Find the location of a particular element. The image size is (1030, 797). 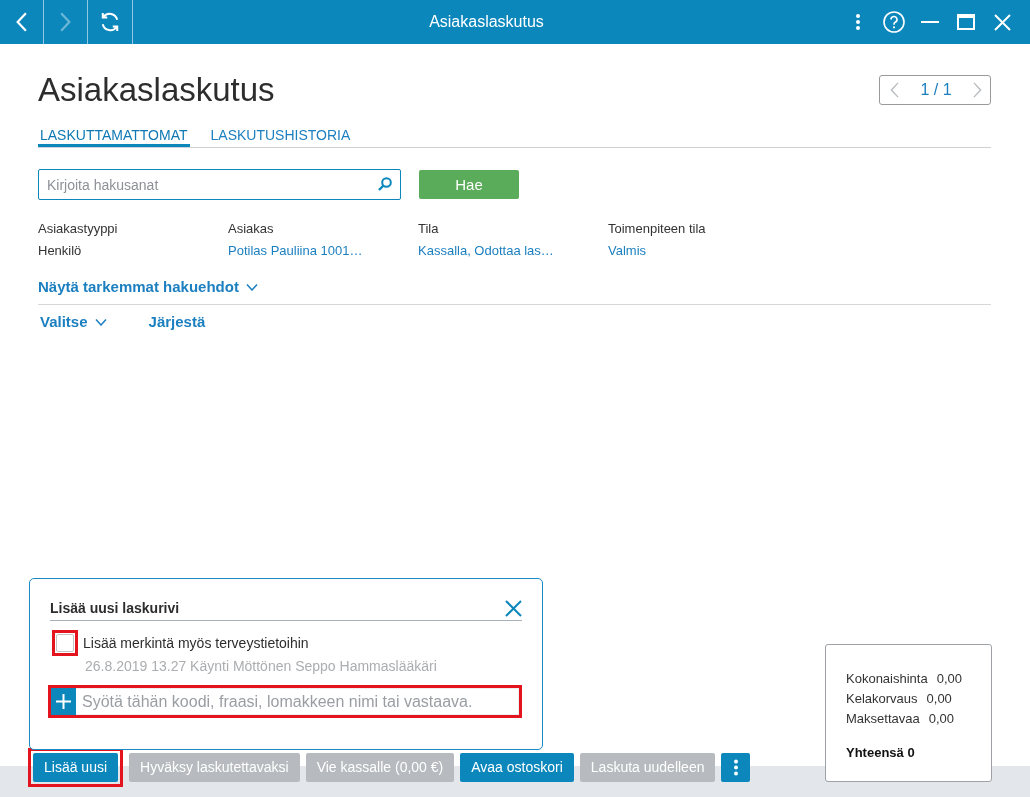

checkbox-label: Lisää merkintä myös terveystietoihin is located at coordinates (196, 643).